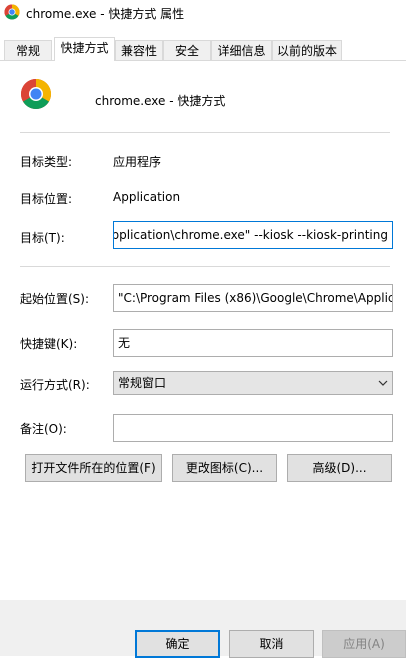  Describe the element at coordinates (139, 50) in the screenshot. I see `tab-compatibility: 兼容性` at that location.